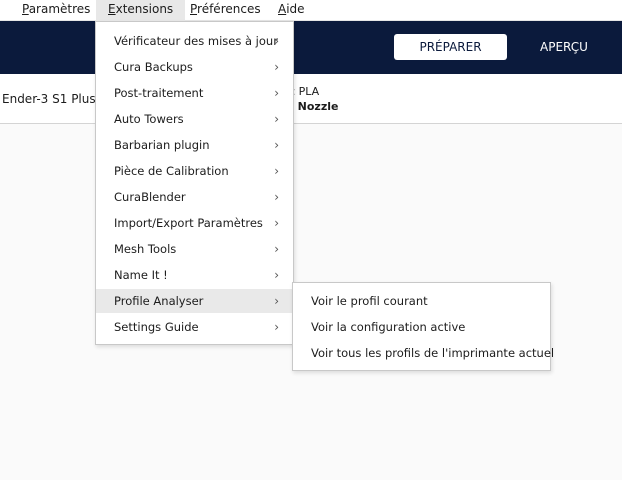  What do you see at coordinates (49, 99) in the screenshot?
I see `printer-selector: Ender-3 S1 Plus` at bounding box center [49, 99].